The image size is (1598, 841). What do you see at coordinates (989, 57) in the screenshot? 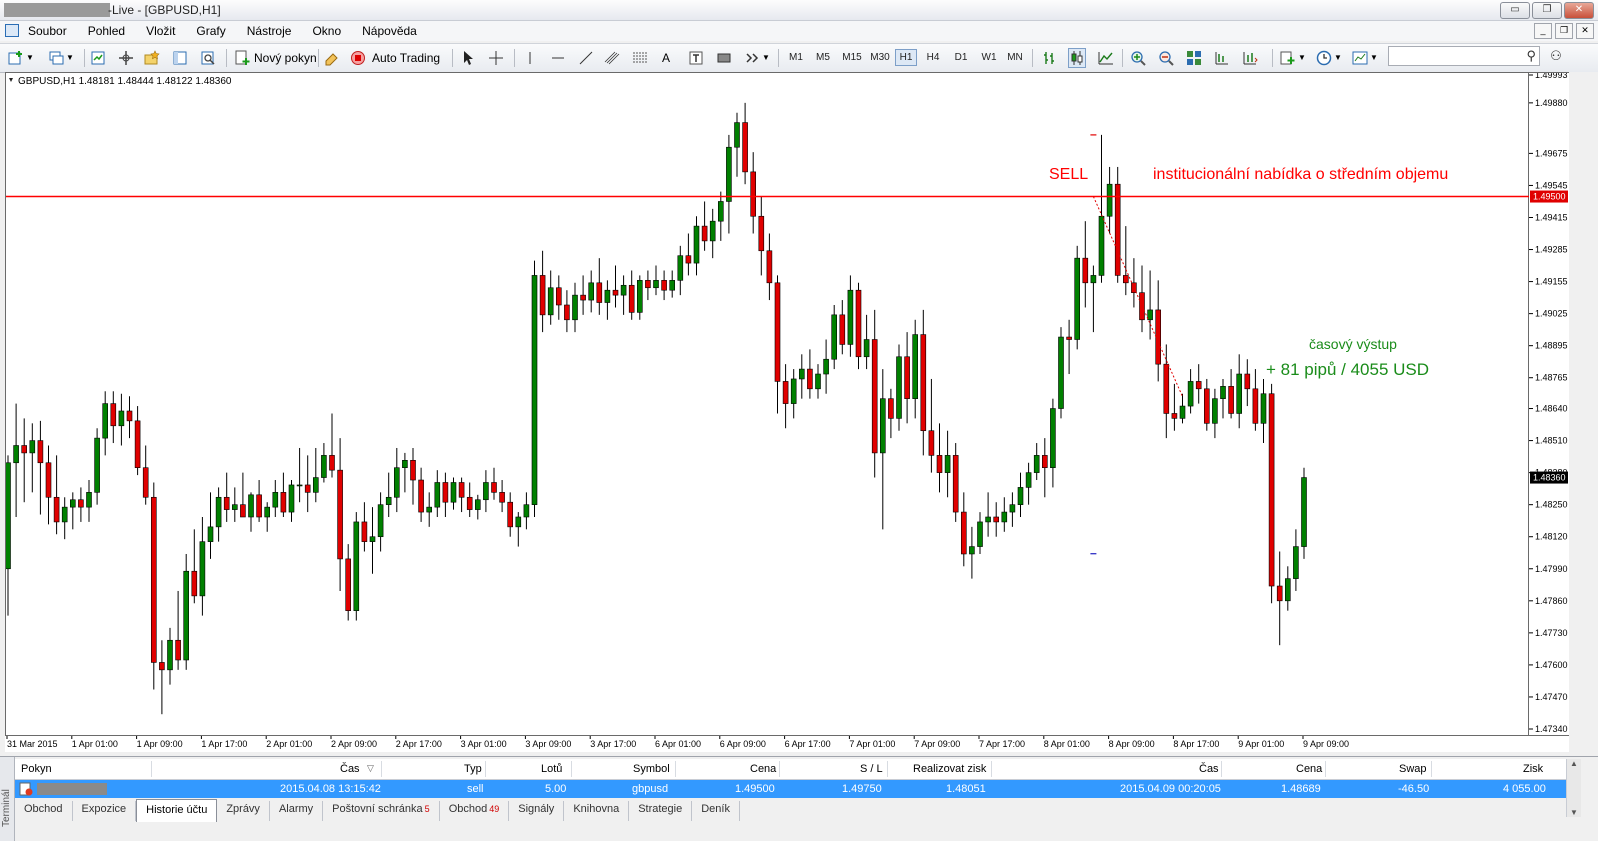
I see `timeframe-w1: W1` at bounding box center [989, 57].